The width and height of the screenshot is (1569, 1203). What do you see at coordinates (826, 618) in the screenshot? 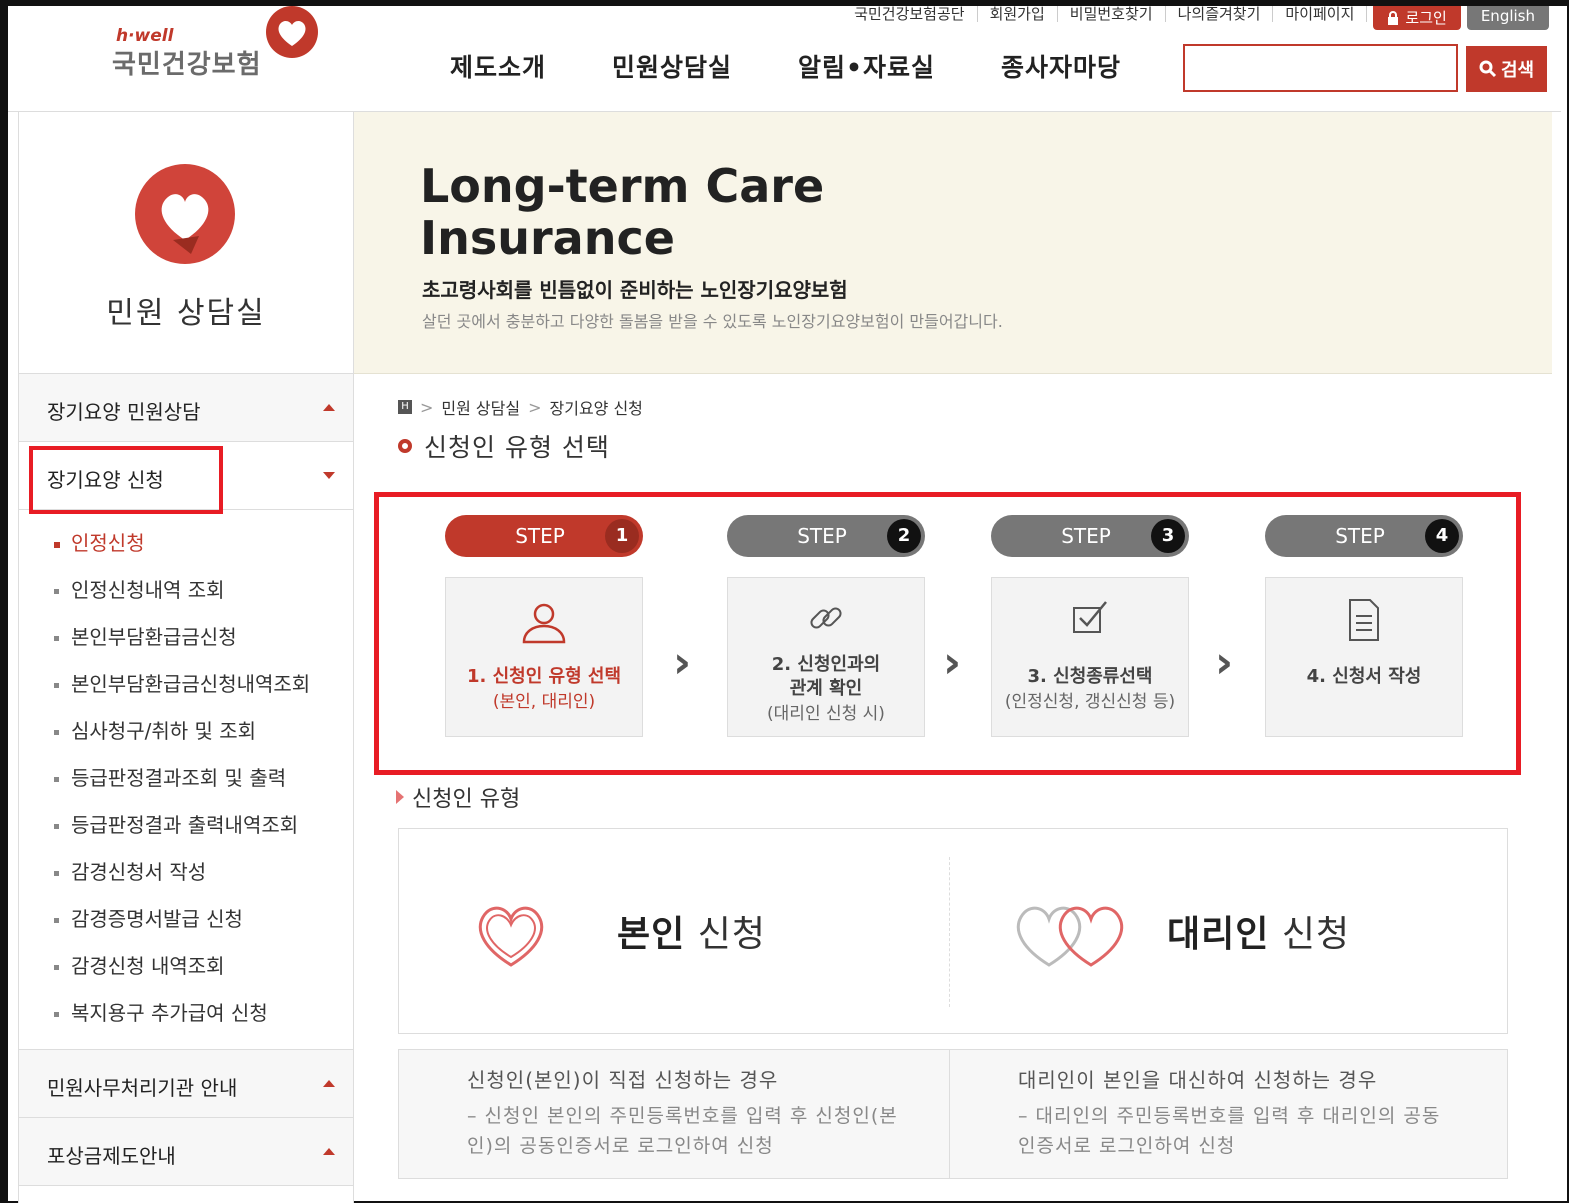
I see `link-icon` at bounding box center [826, 618].